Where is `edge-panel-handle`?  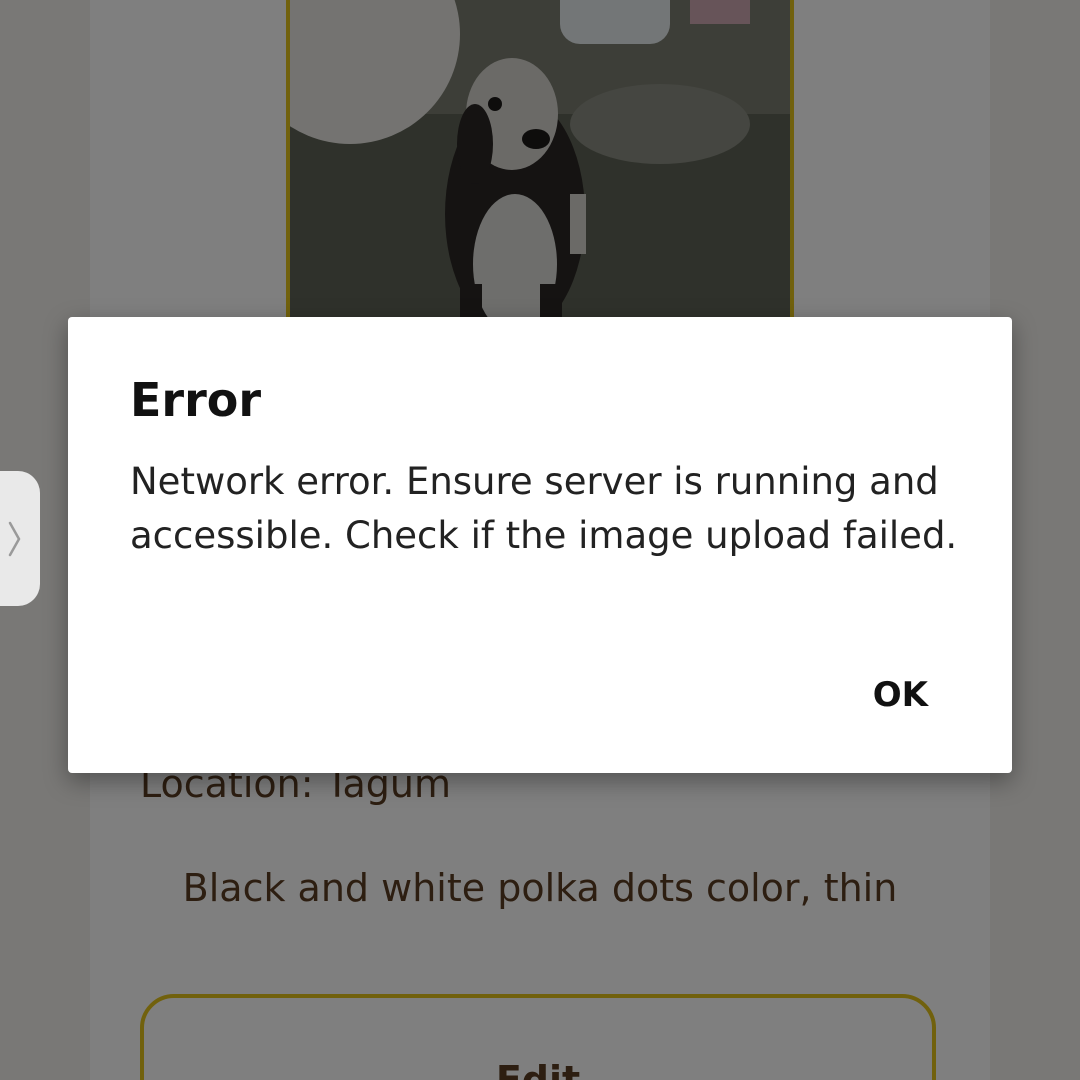
edge-panel-handle is located at coordinates (20, 538).